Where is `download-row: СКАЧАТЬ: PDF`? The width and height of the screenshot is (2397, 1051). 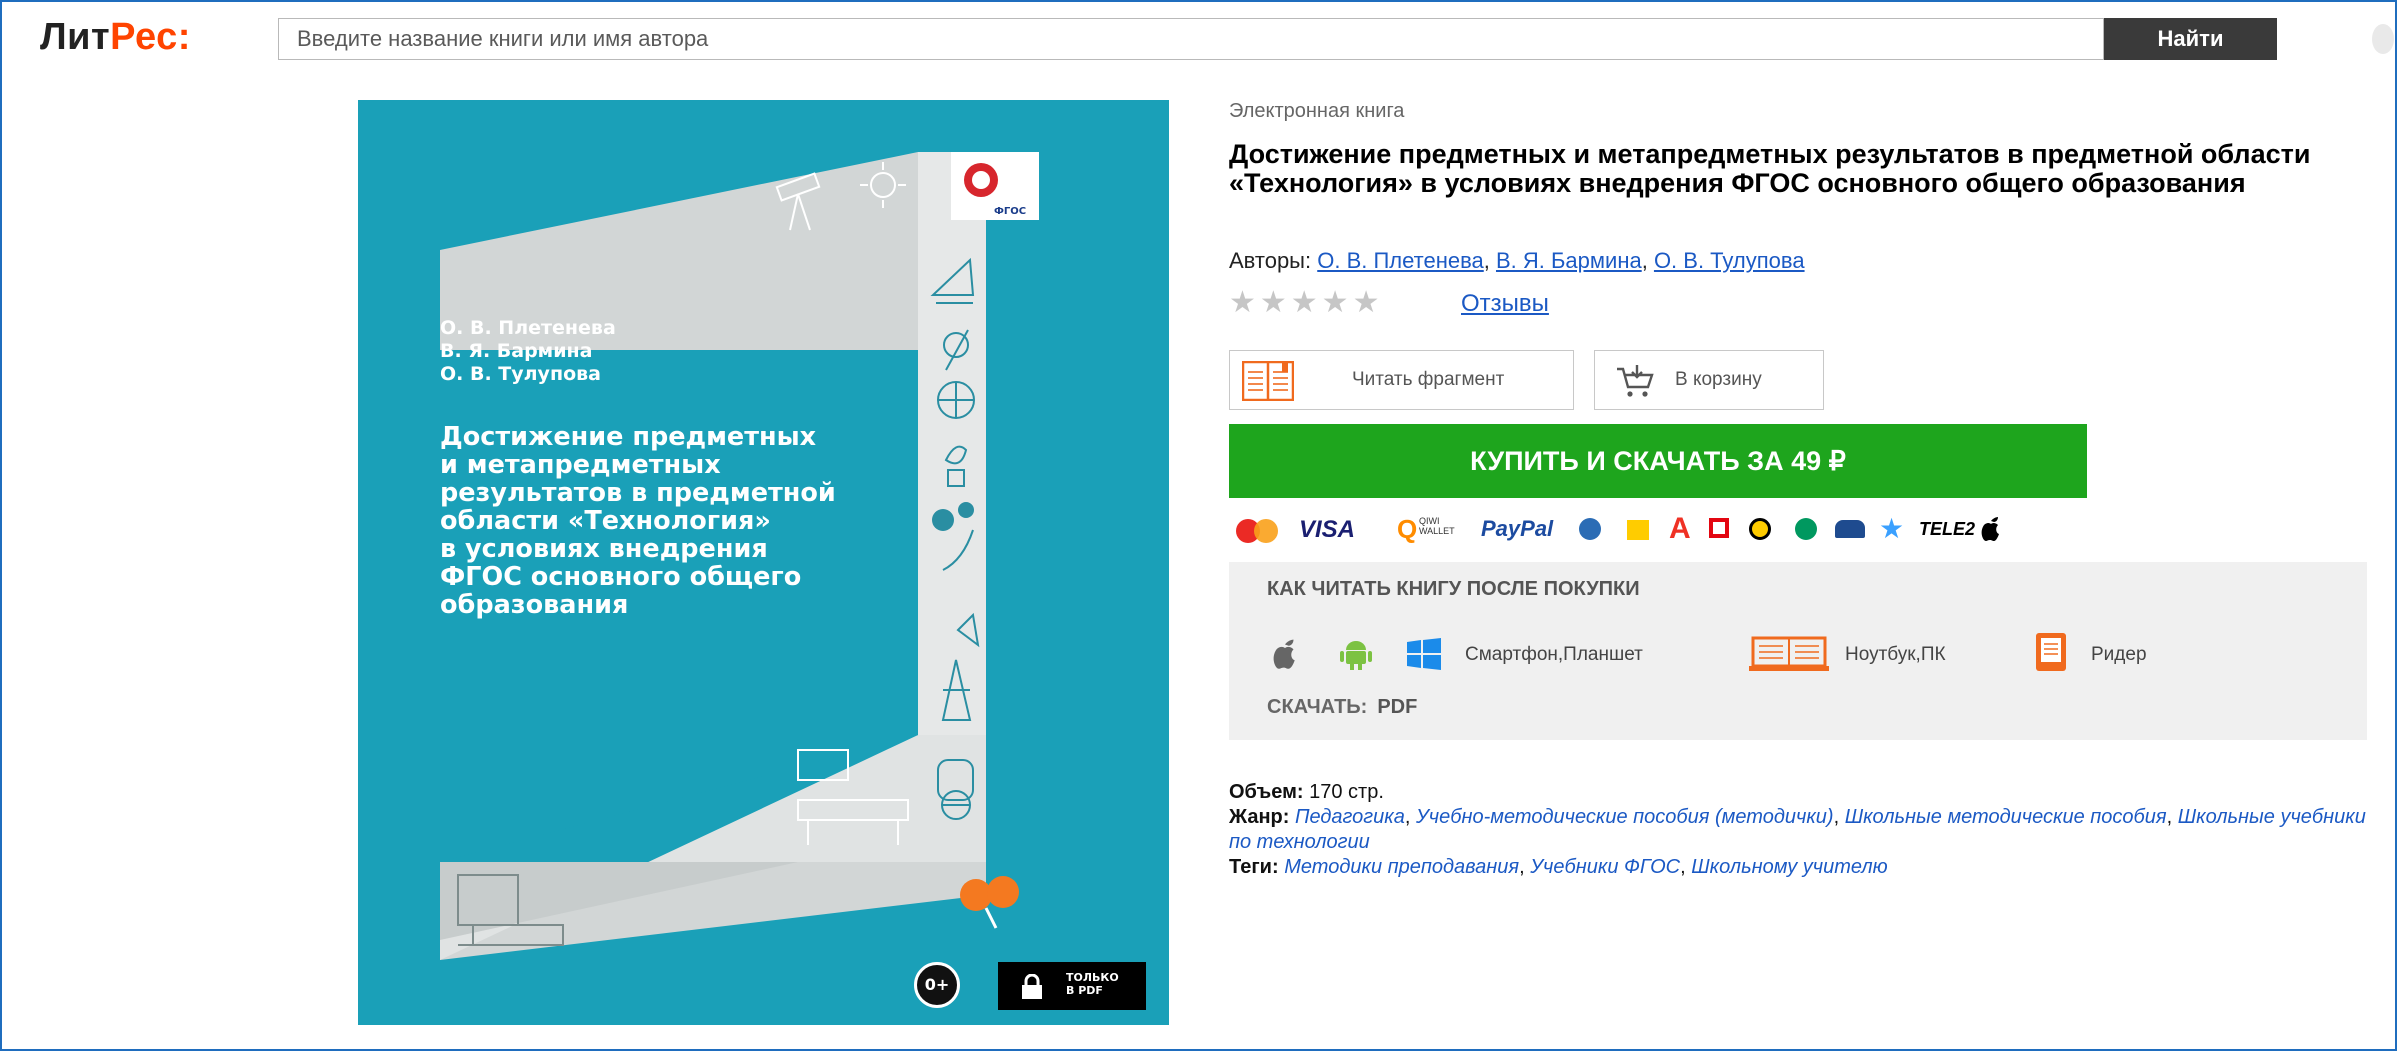
download-row: СКАЧАТЬ: PDF is located at coordinates (1342, 707).